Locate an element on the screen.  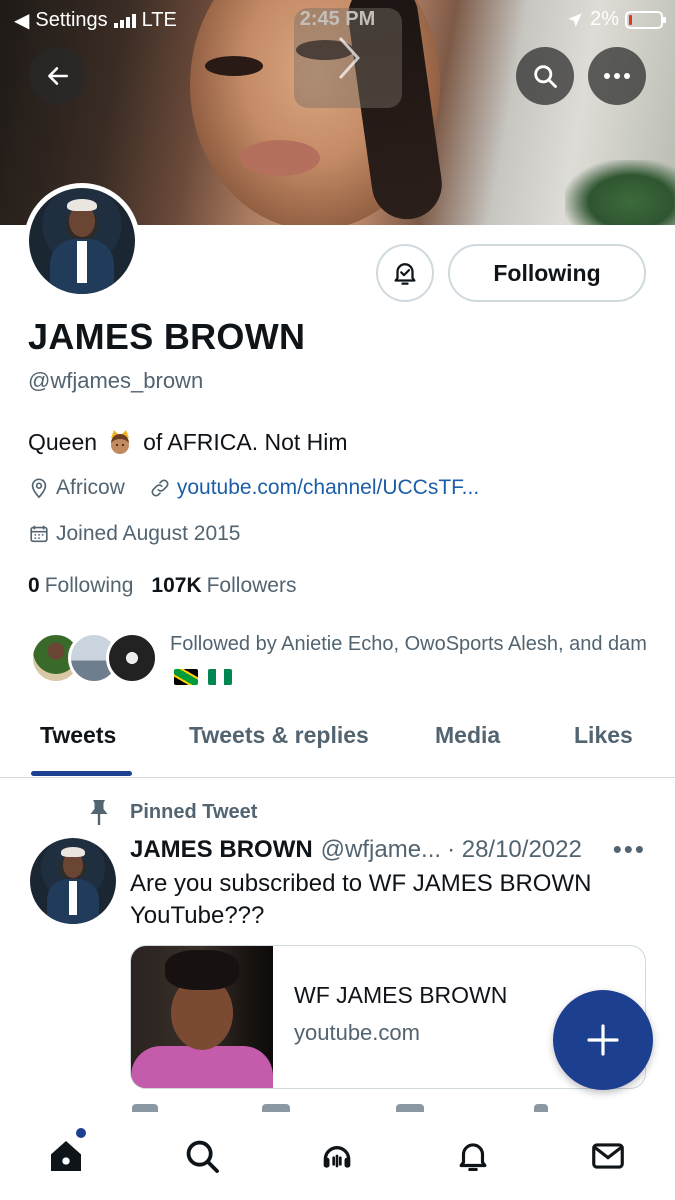
tab-likes: Likes is located at coordinates (603, 735).